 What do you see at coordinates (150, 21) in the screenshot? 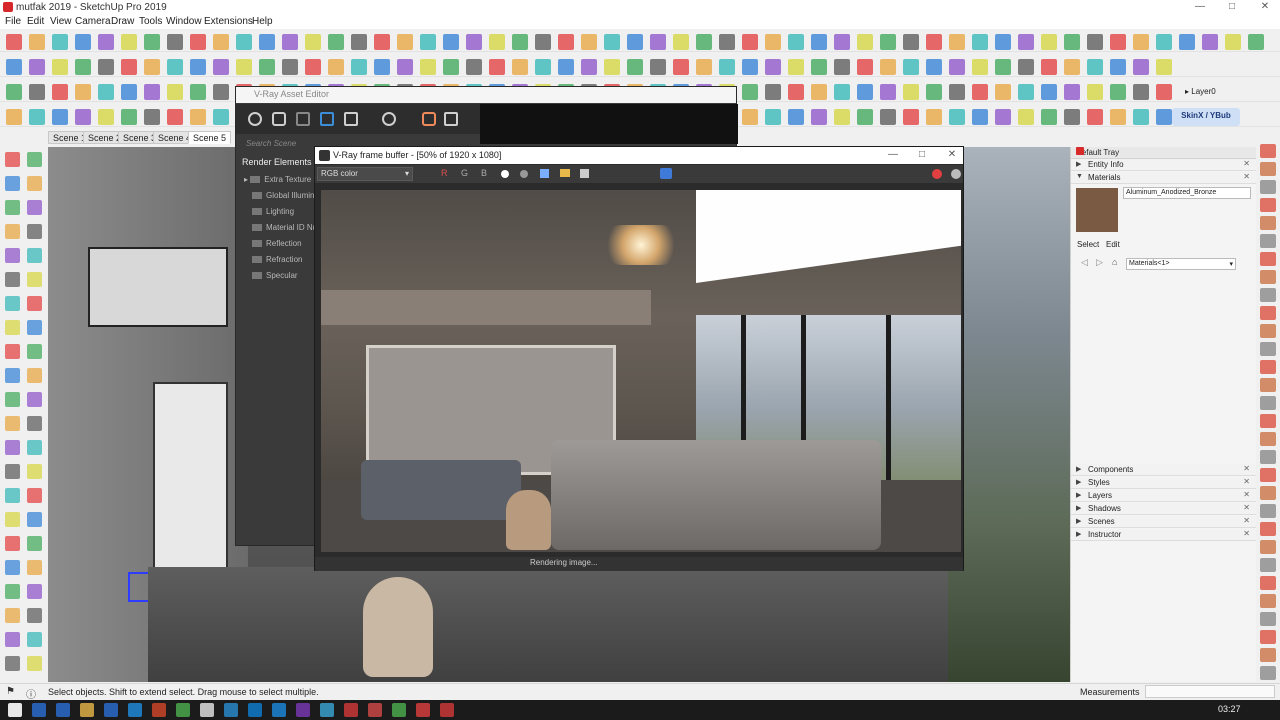
I see `menu-tools: Tools` at bounding box center [150, 21].